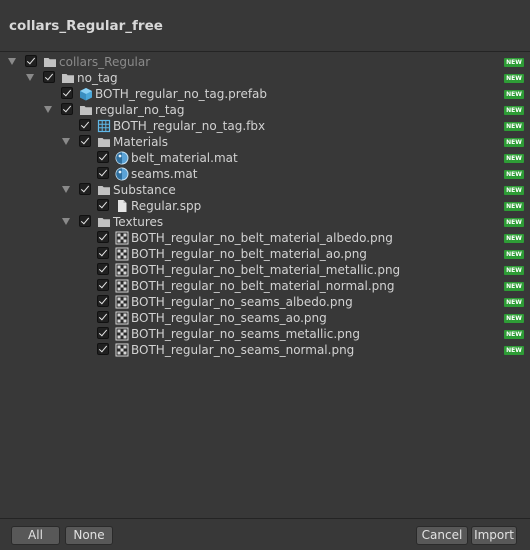 The image size is (530, 550). Describe the element at coordinates (265, 158) in the screenshot. I see `tree-row: belt_material.mat NEW` at that location.